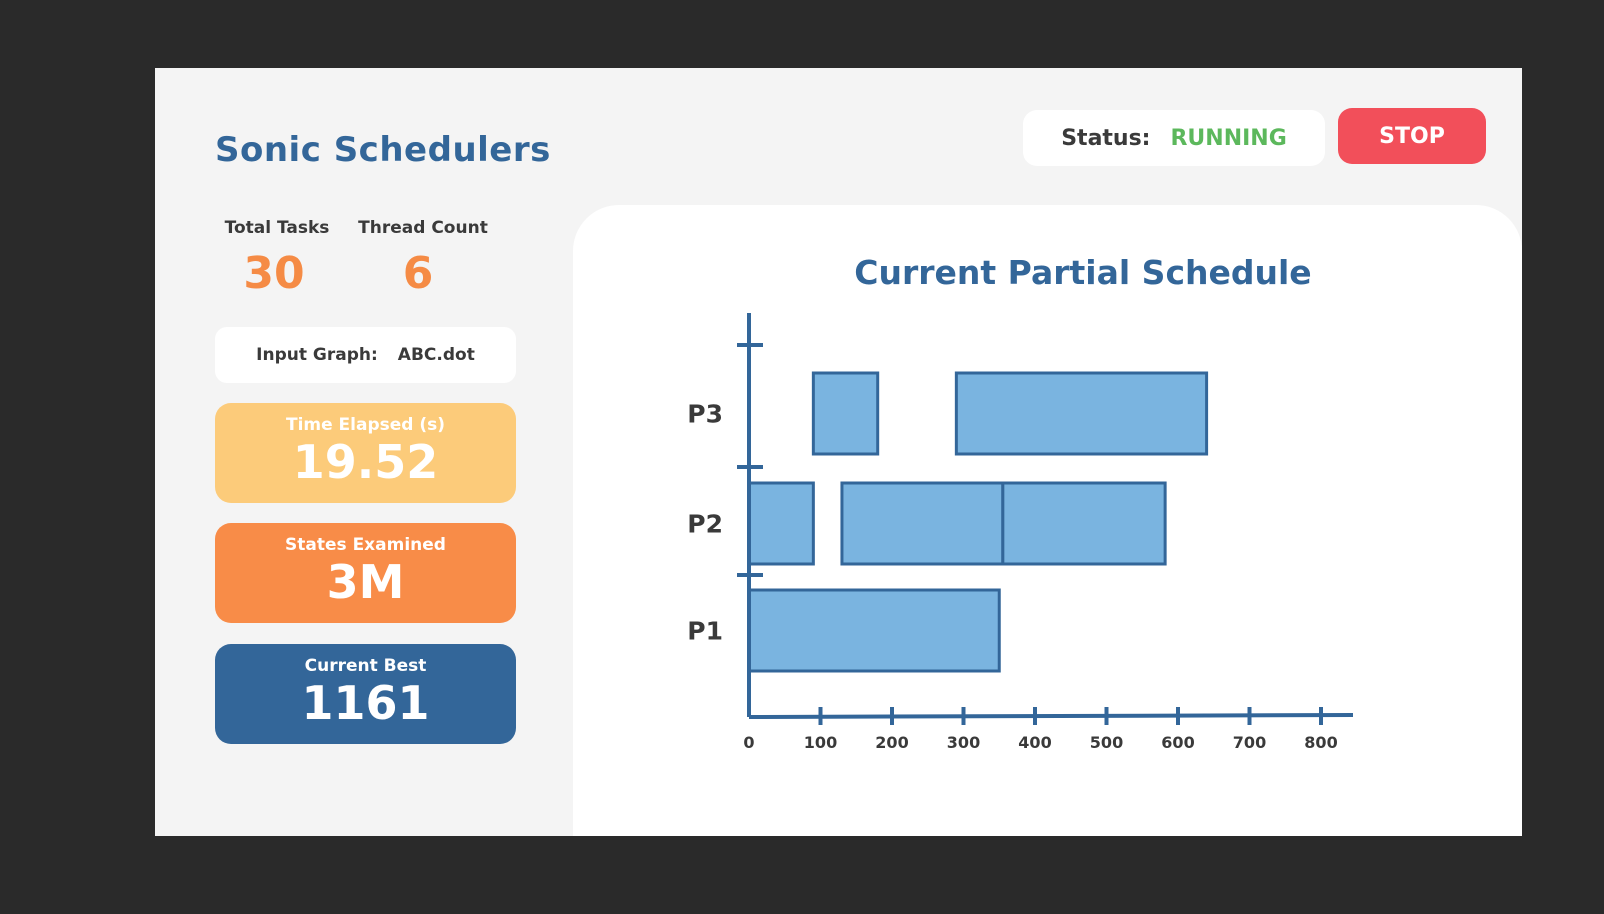 This screenshot has width=1604, height=914. Describe the element at coordinates (1177, 742) in the screenshot. I see `x-tick-label-600: 600` at that location.